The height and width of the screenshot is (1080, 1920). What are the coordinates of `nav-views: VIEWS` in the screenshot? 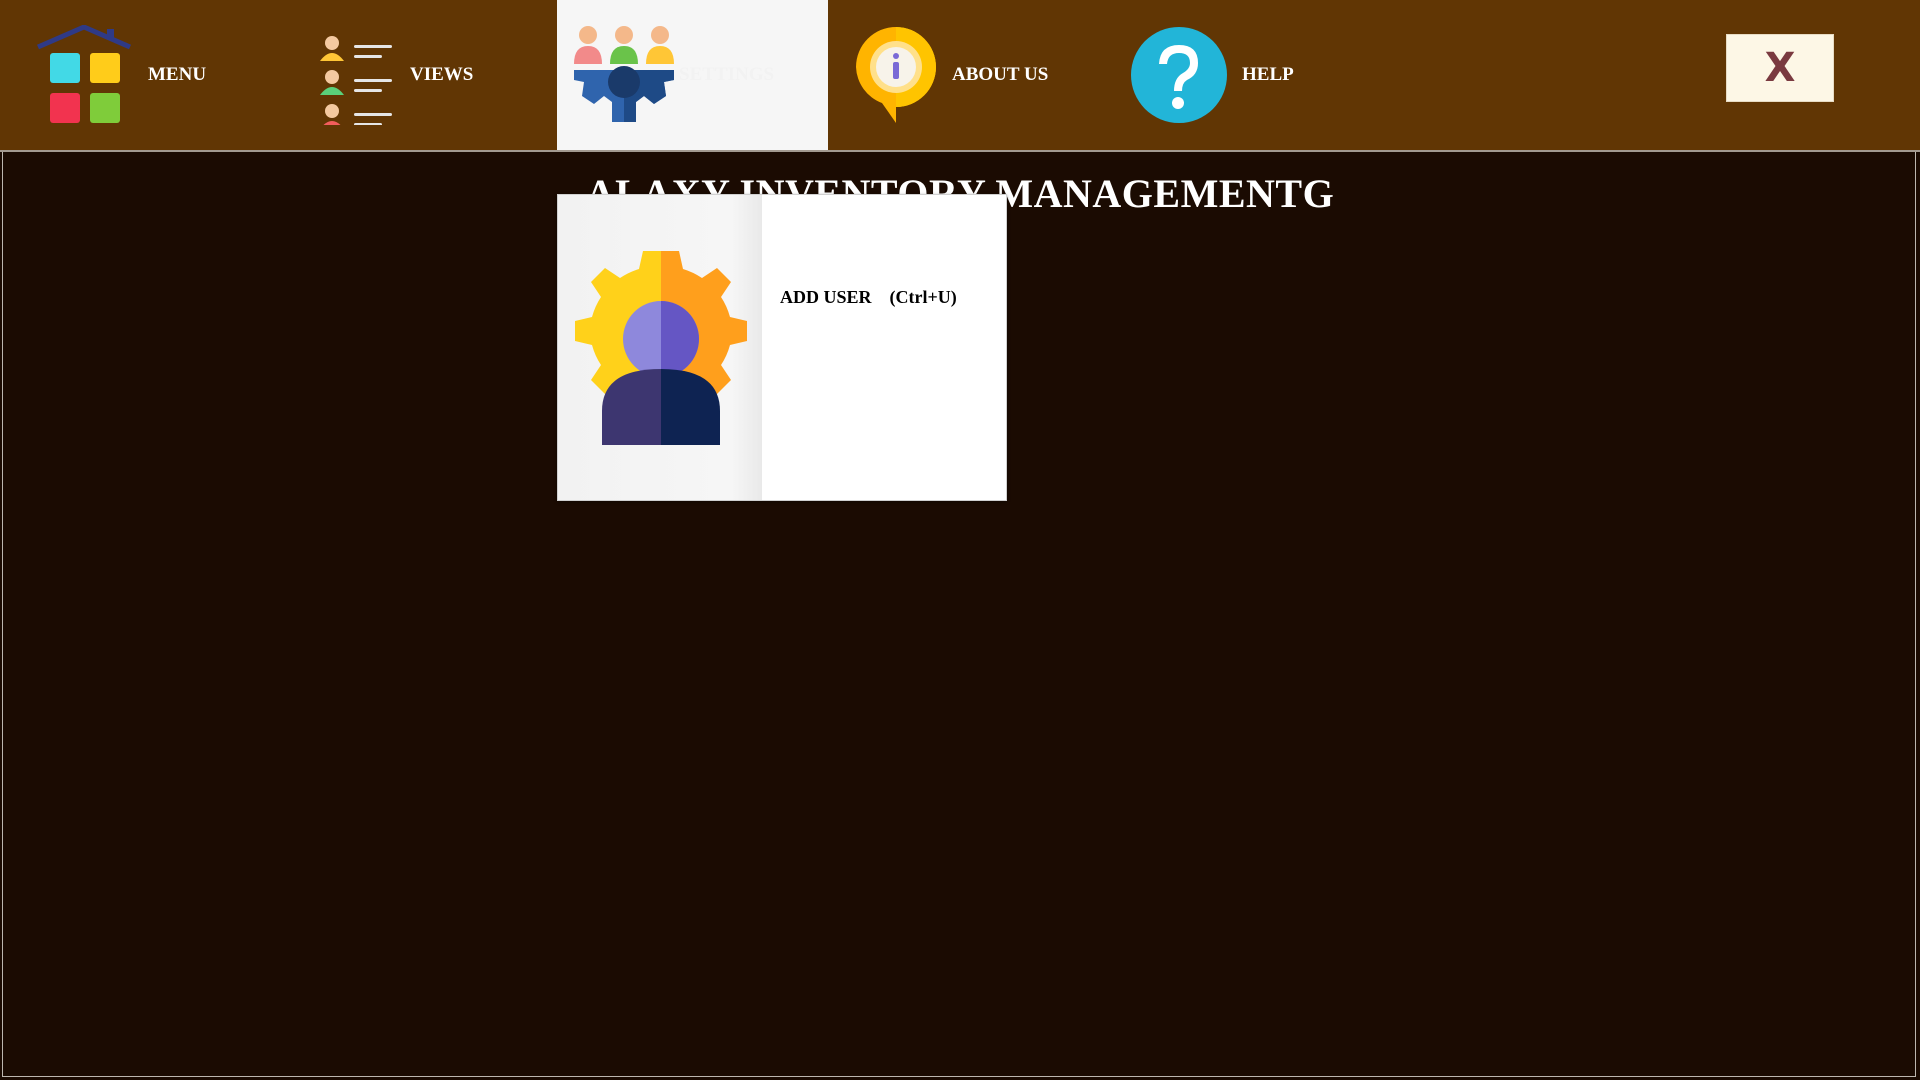 It's located at (394, 75).